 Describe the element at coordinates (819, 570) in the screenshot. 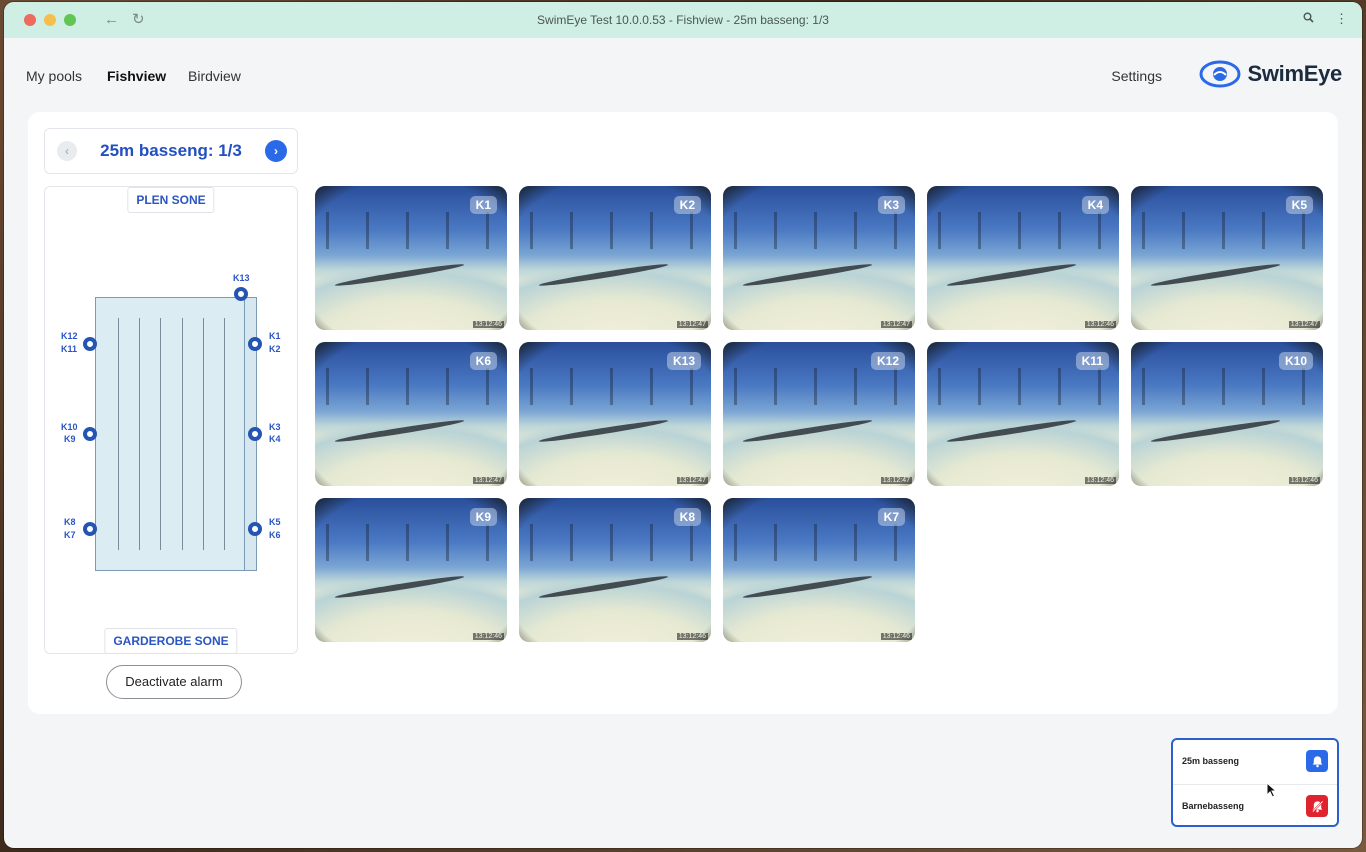

I see `camera-tile: K7 13:12:46` at that location.